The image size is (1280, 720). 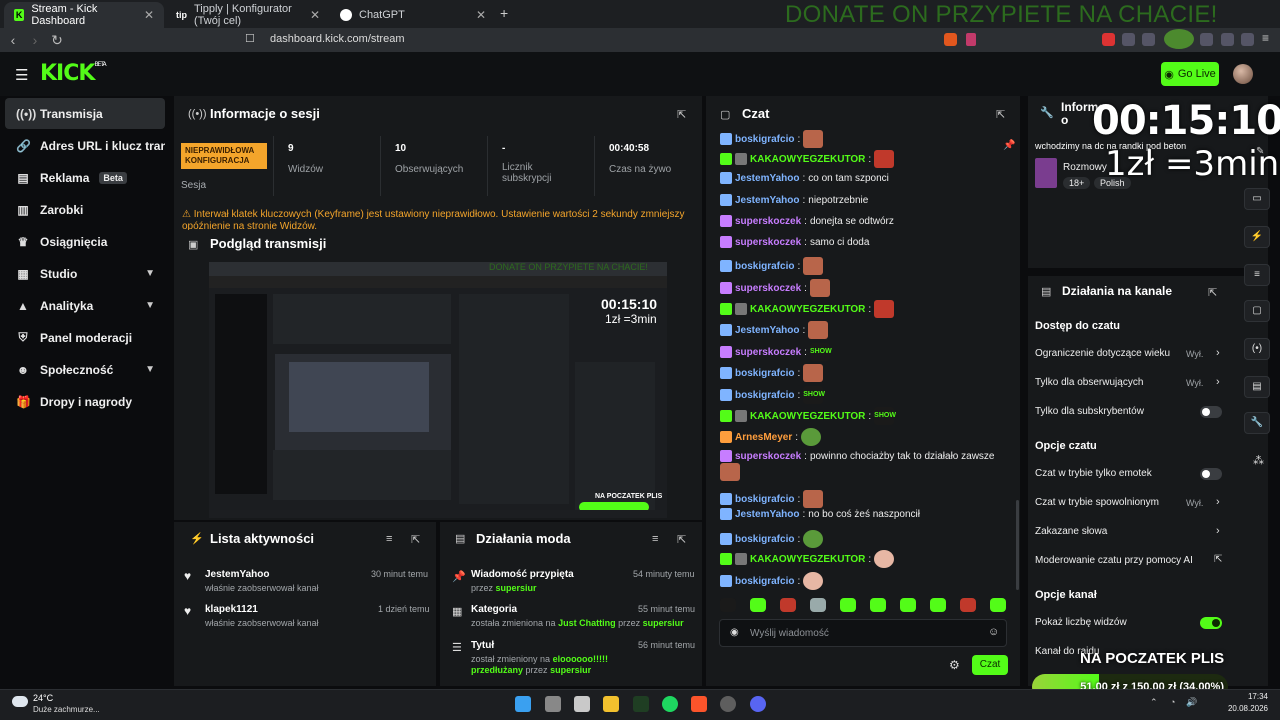 What do you see at coordinates (1206, 39) in the screenshot?
I see `sidebar-toggle-icon` at bounding box center [1206, 39].